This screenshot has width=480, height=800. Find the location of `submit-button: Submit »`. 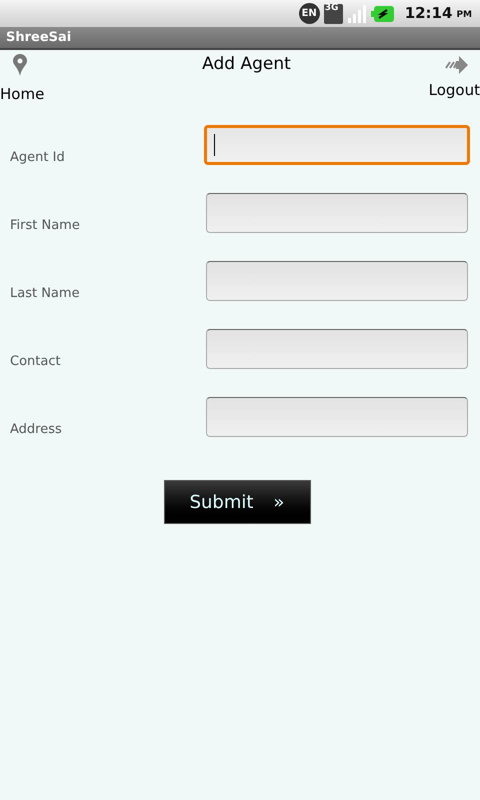

submit-button: Submit » is located at coordinates (237, 502).